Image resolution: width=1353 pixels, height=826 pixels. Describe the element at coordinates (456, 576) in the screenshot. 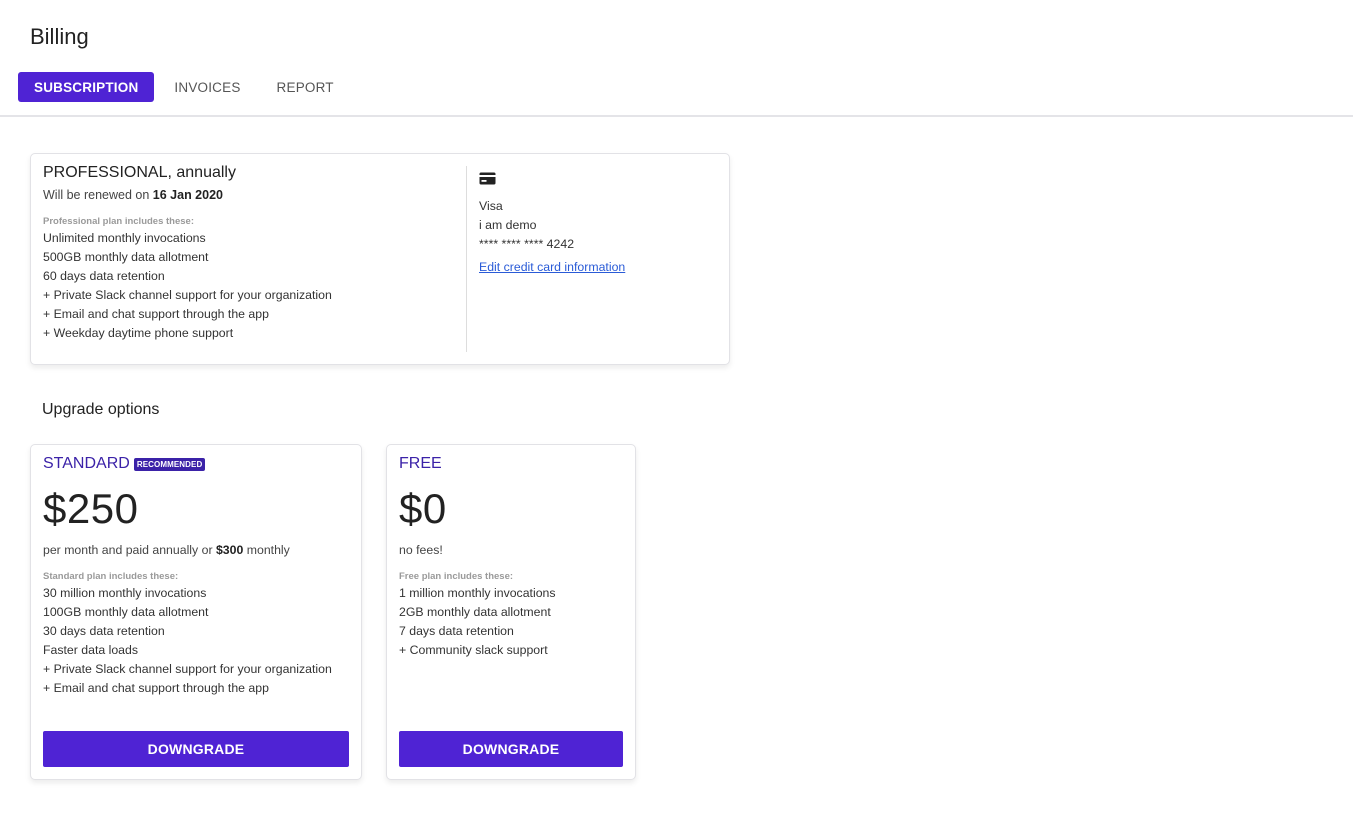

I see `plan-includes-title: Free plan includes these:` at that location.